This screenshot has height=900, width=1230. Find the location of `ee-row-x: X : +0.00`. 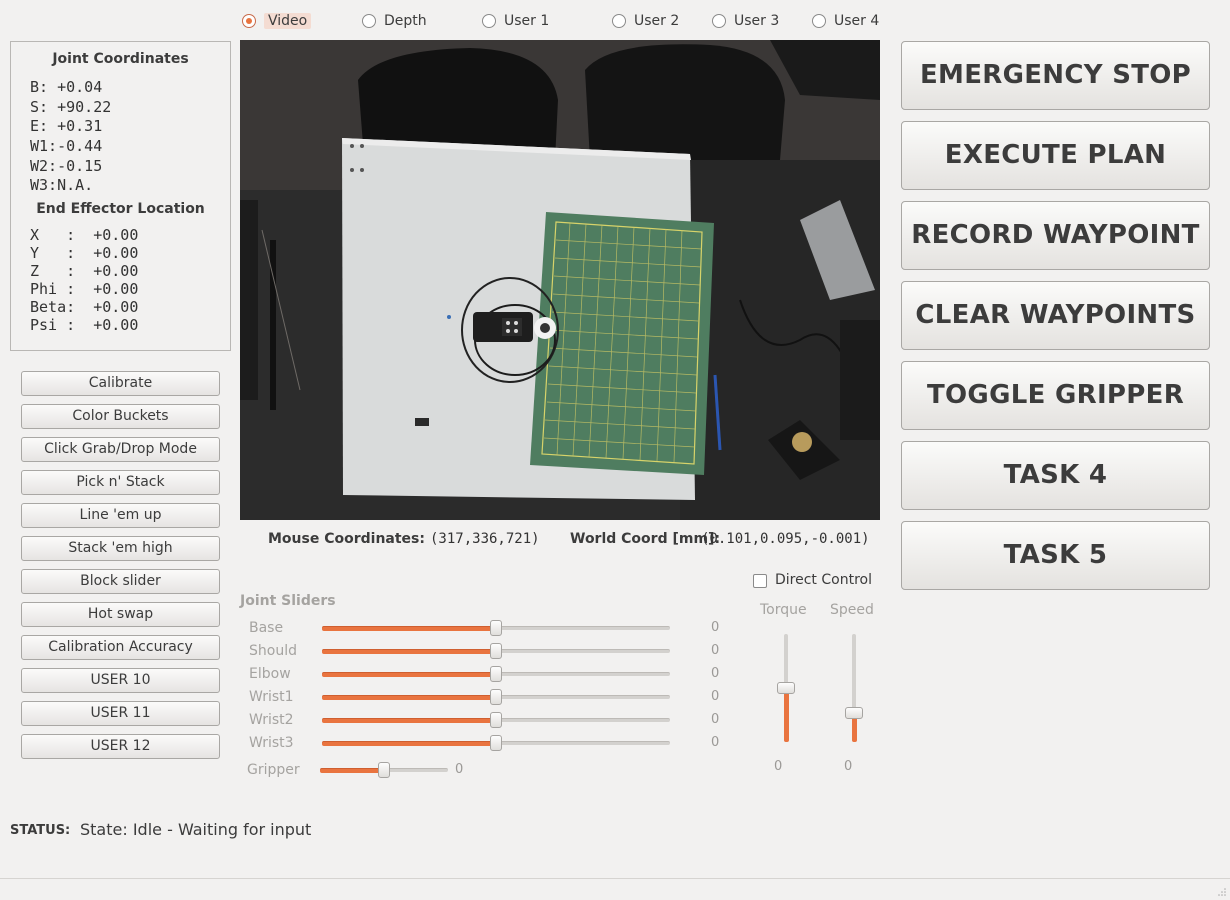

ee-row-x: X : +0.00 is located at coordinates (84, 235).